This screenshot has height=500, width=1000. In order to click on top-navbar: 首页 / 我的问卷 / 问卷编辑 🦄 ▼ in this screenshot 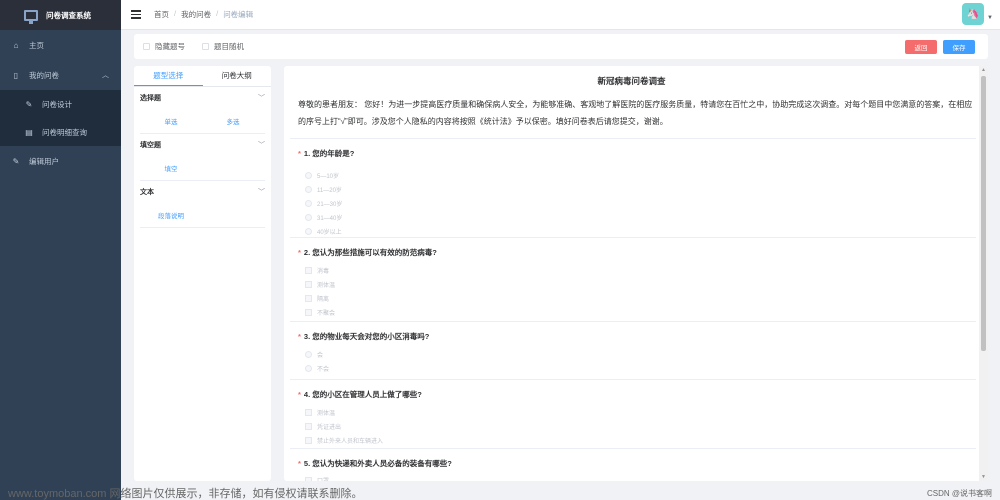, I will do `click(560, 15)`.